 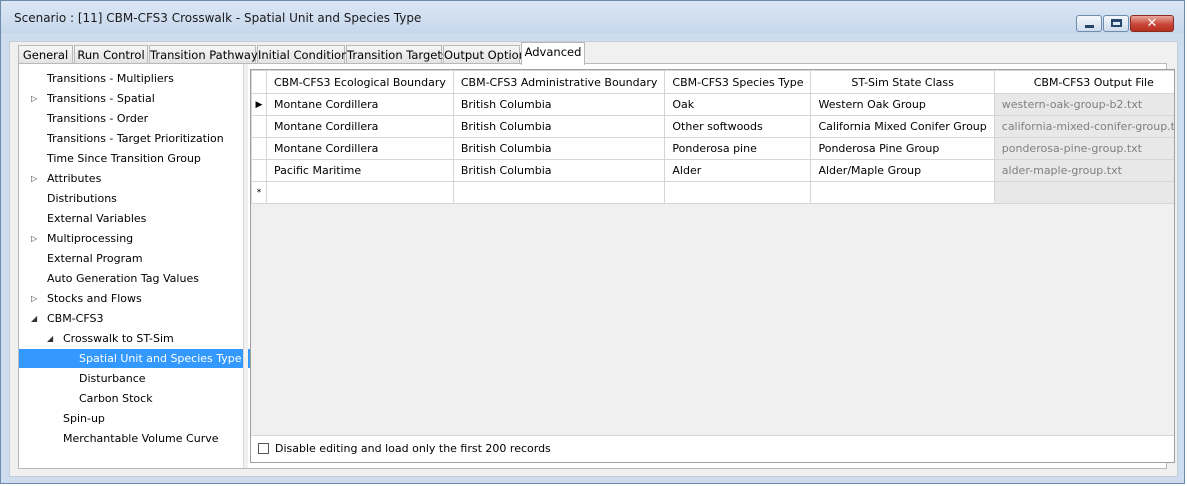 I want to click on close-button: ✕, so click(x=1152, y=23).